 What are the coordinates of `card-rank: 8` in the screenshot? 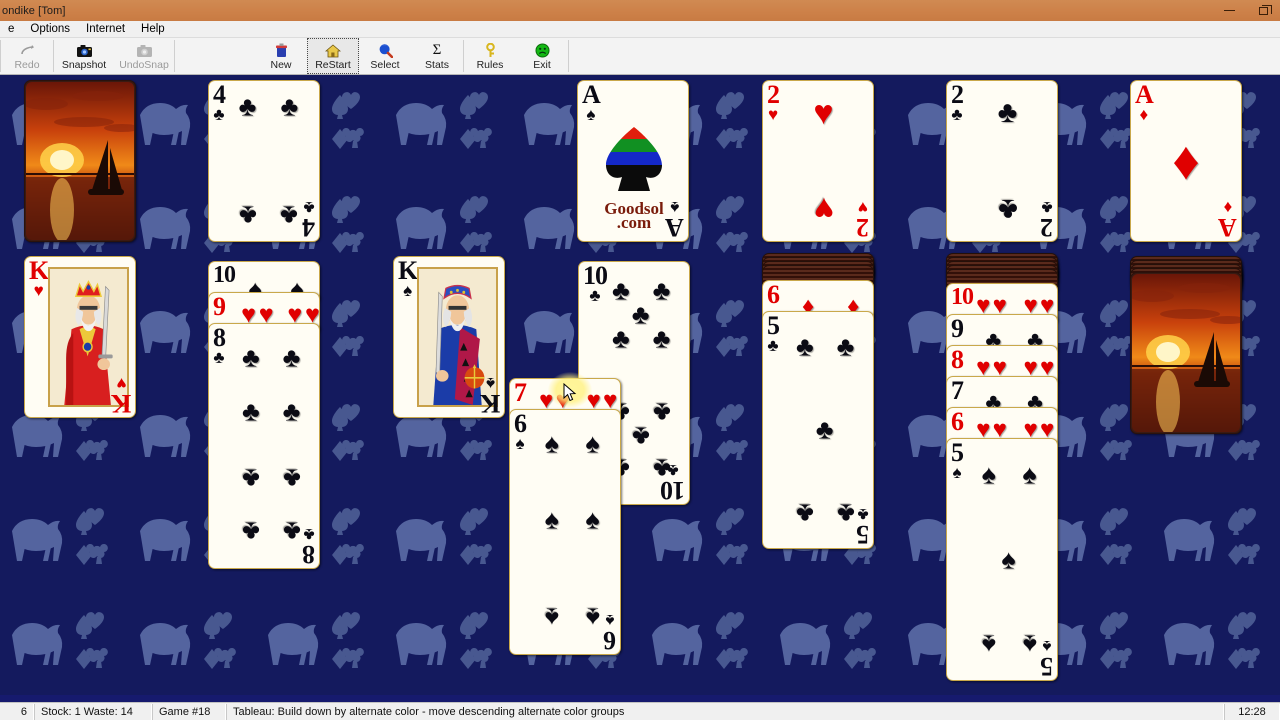 It's located at (957, 359).